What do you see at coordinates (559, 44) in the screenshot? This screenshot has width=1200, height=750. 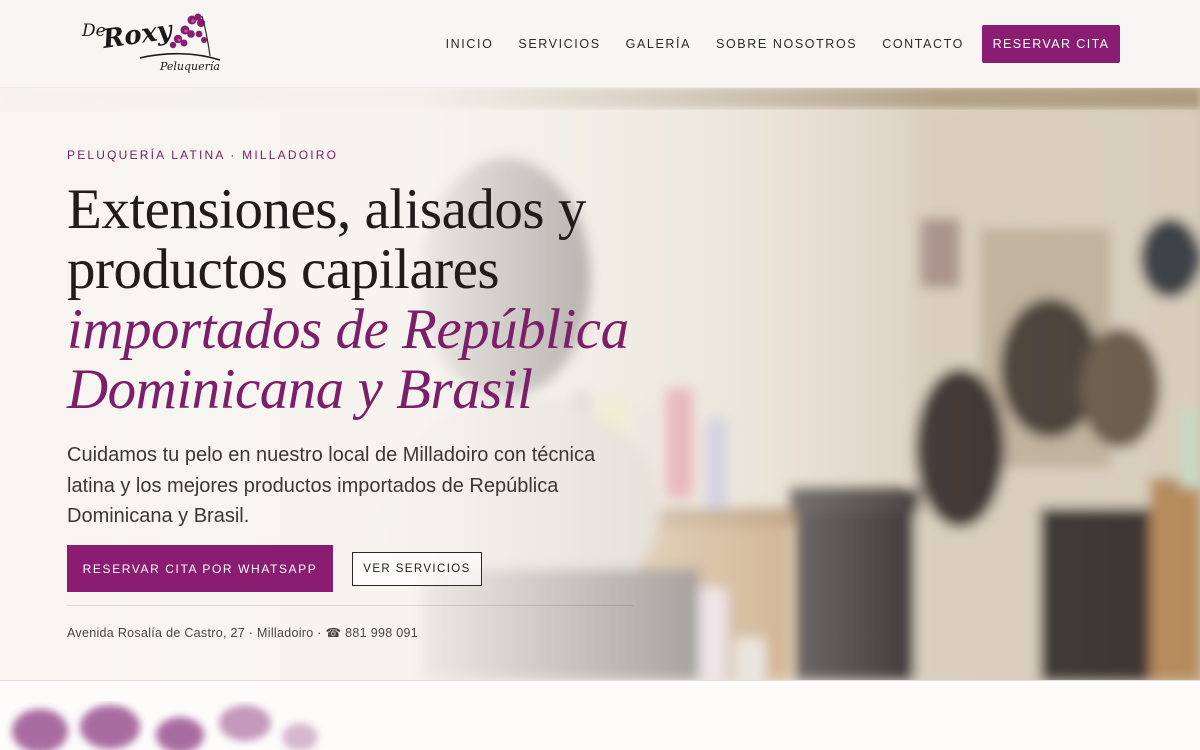 I see `nav-item-servicios: SERVICIOS` at bounding box center [559, 44].